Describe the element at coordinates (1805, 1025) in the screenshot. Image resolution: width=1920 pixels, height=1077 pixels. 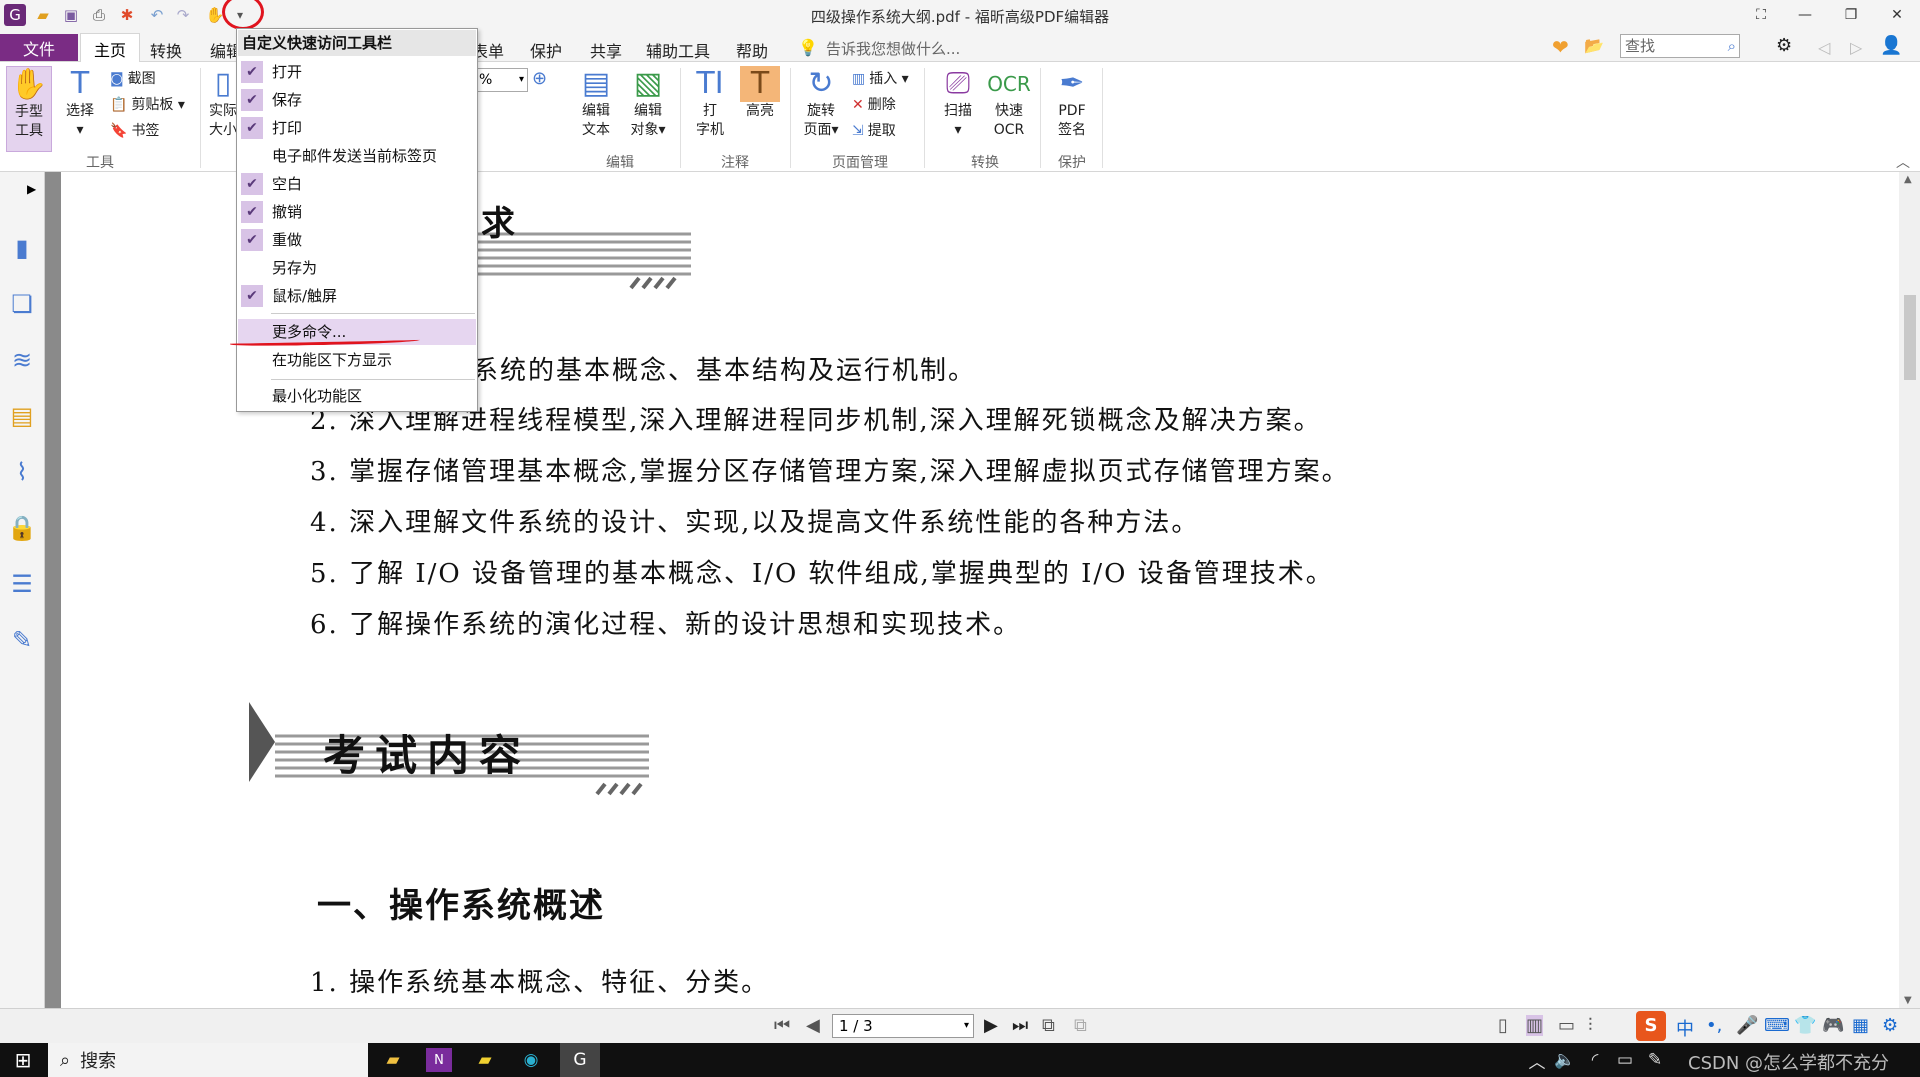
I see `ime-skin-icon: 👕` at that location.